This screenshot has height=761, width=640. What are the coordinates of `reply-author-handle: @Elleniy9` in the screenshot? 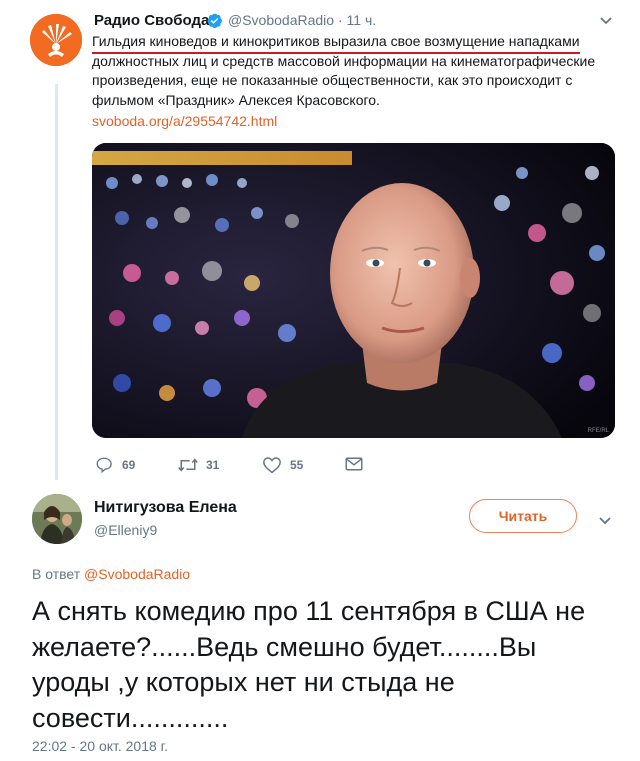 It's located at (125, 530).